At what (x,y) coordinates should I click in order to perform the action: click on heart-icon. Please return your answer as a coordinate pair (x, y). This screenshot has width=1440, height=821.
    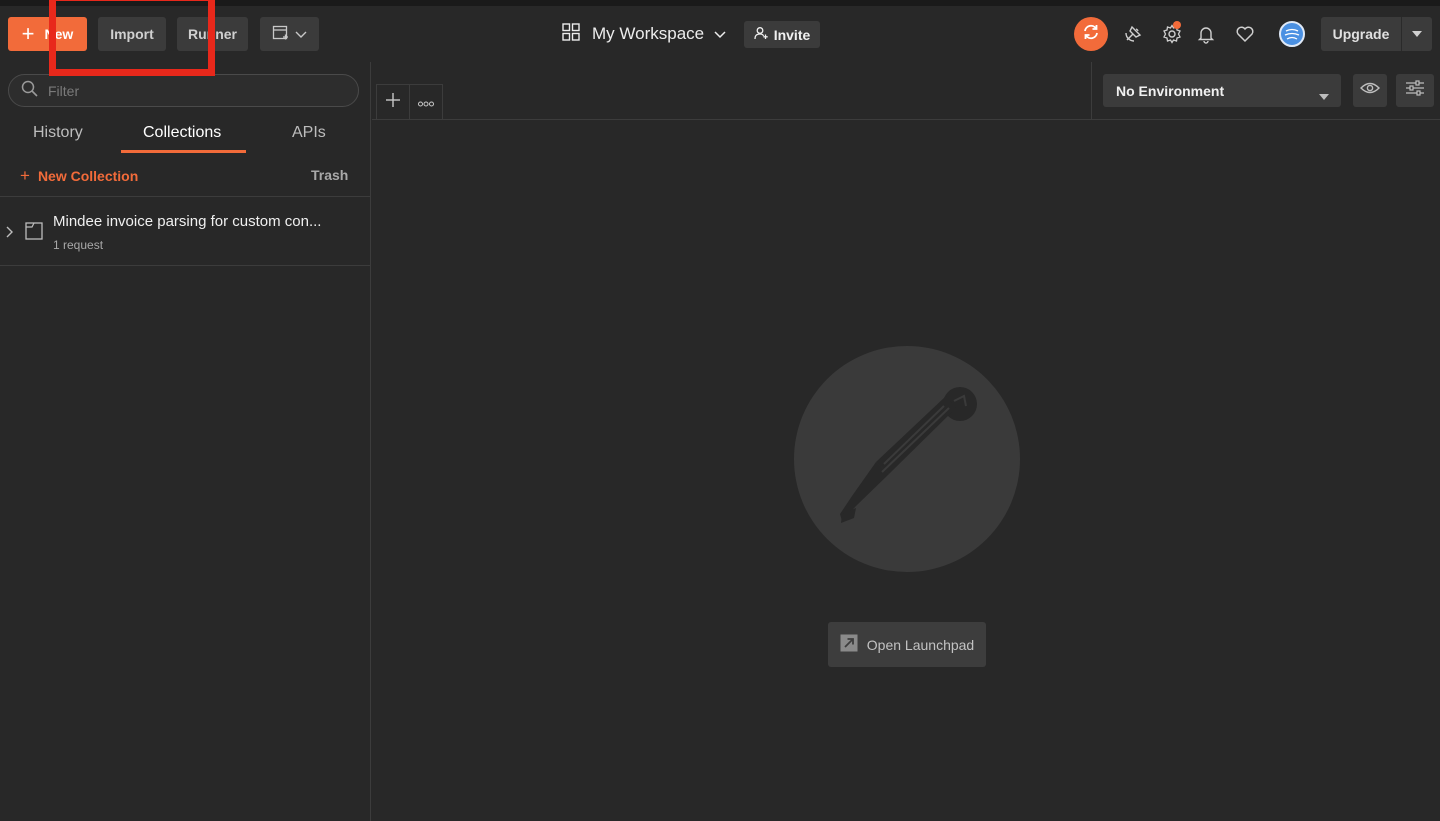
    Looking at the image, I should click on (1245, 34).